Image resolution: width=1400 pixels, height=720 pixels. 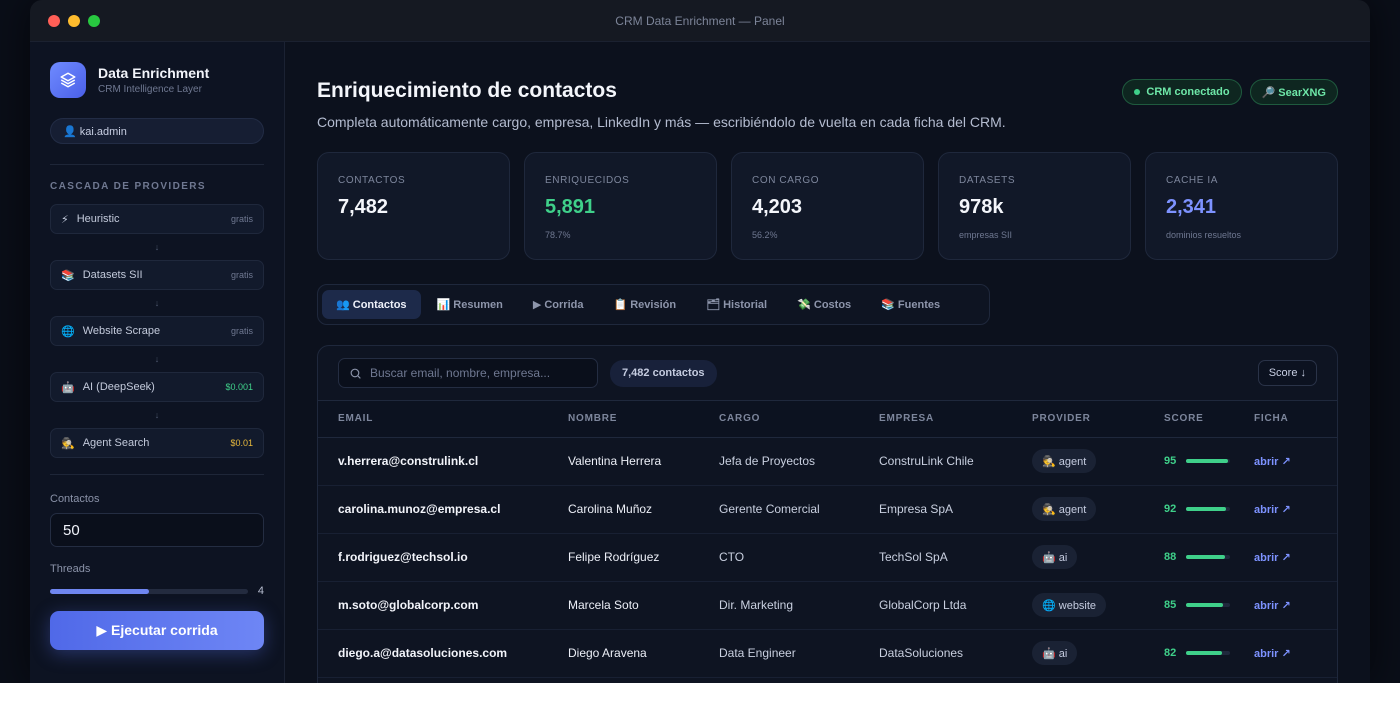 I want to click on contactos-input: 50, so click(x=157, y=530).